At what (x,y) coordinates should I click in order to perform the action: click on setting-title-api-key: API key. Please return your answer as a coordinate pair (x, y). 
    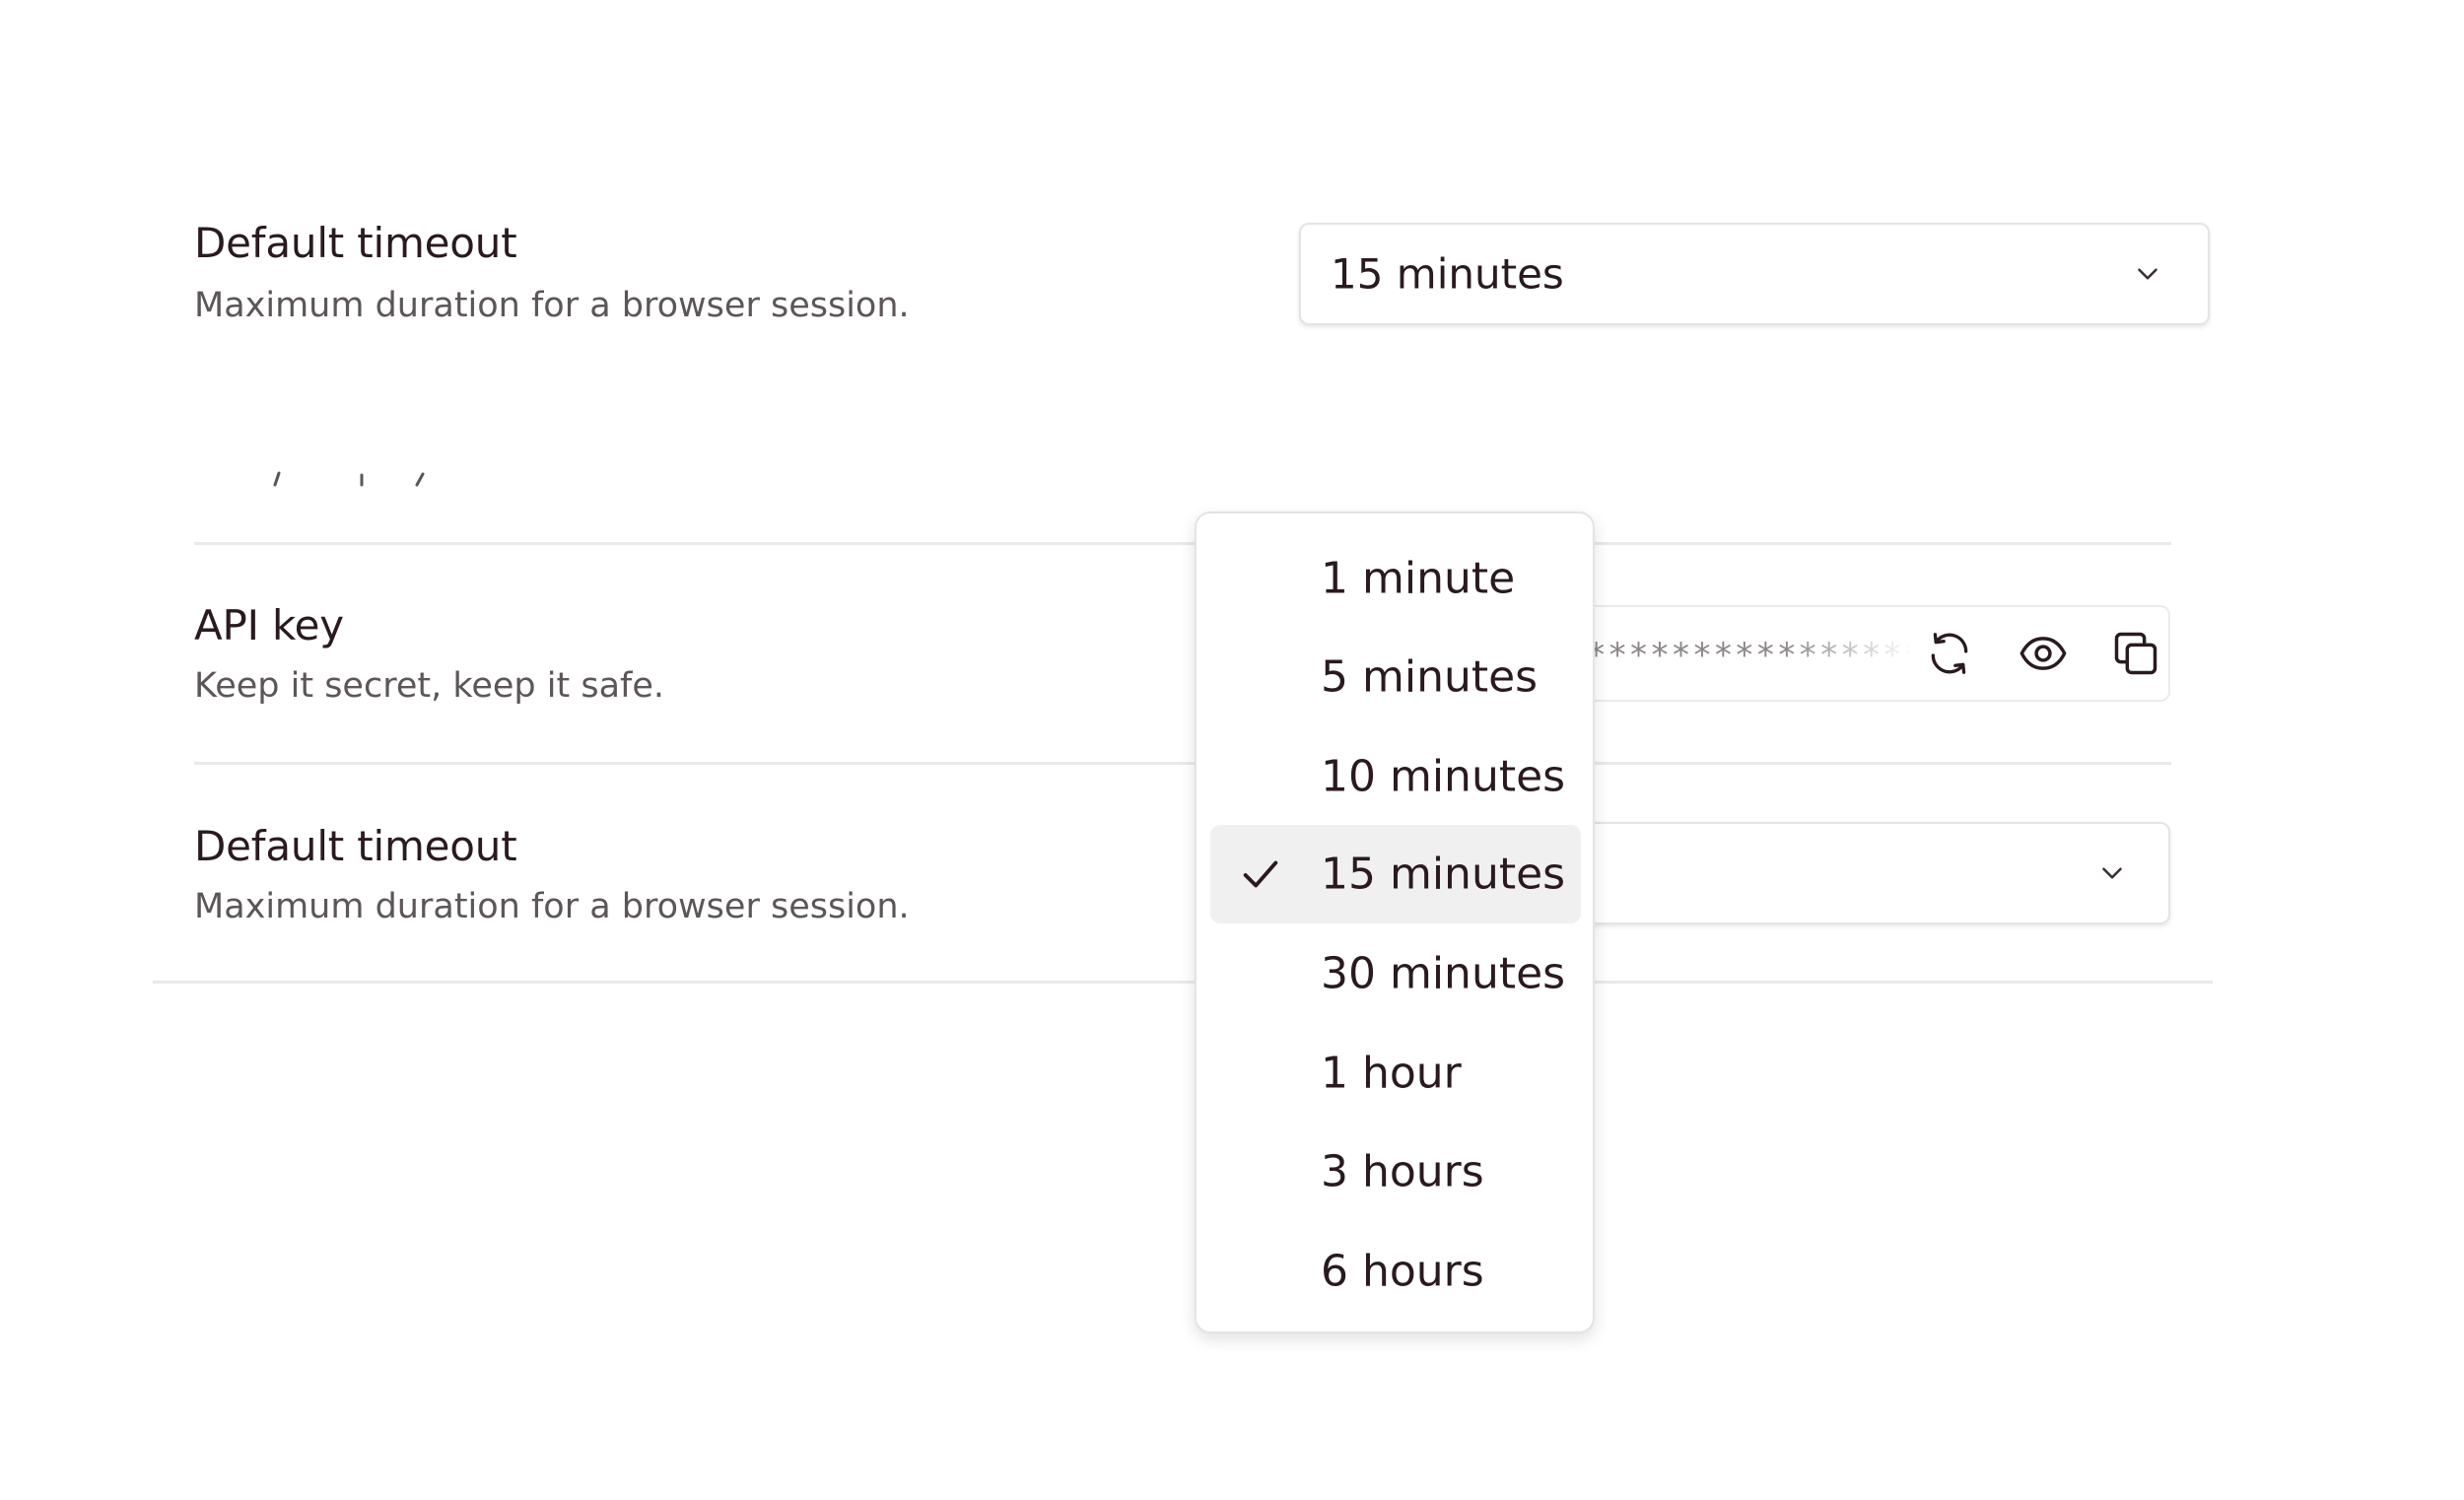
    Looking at the image, I should click on (269, 625).